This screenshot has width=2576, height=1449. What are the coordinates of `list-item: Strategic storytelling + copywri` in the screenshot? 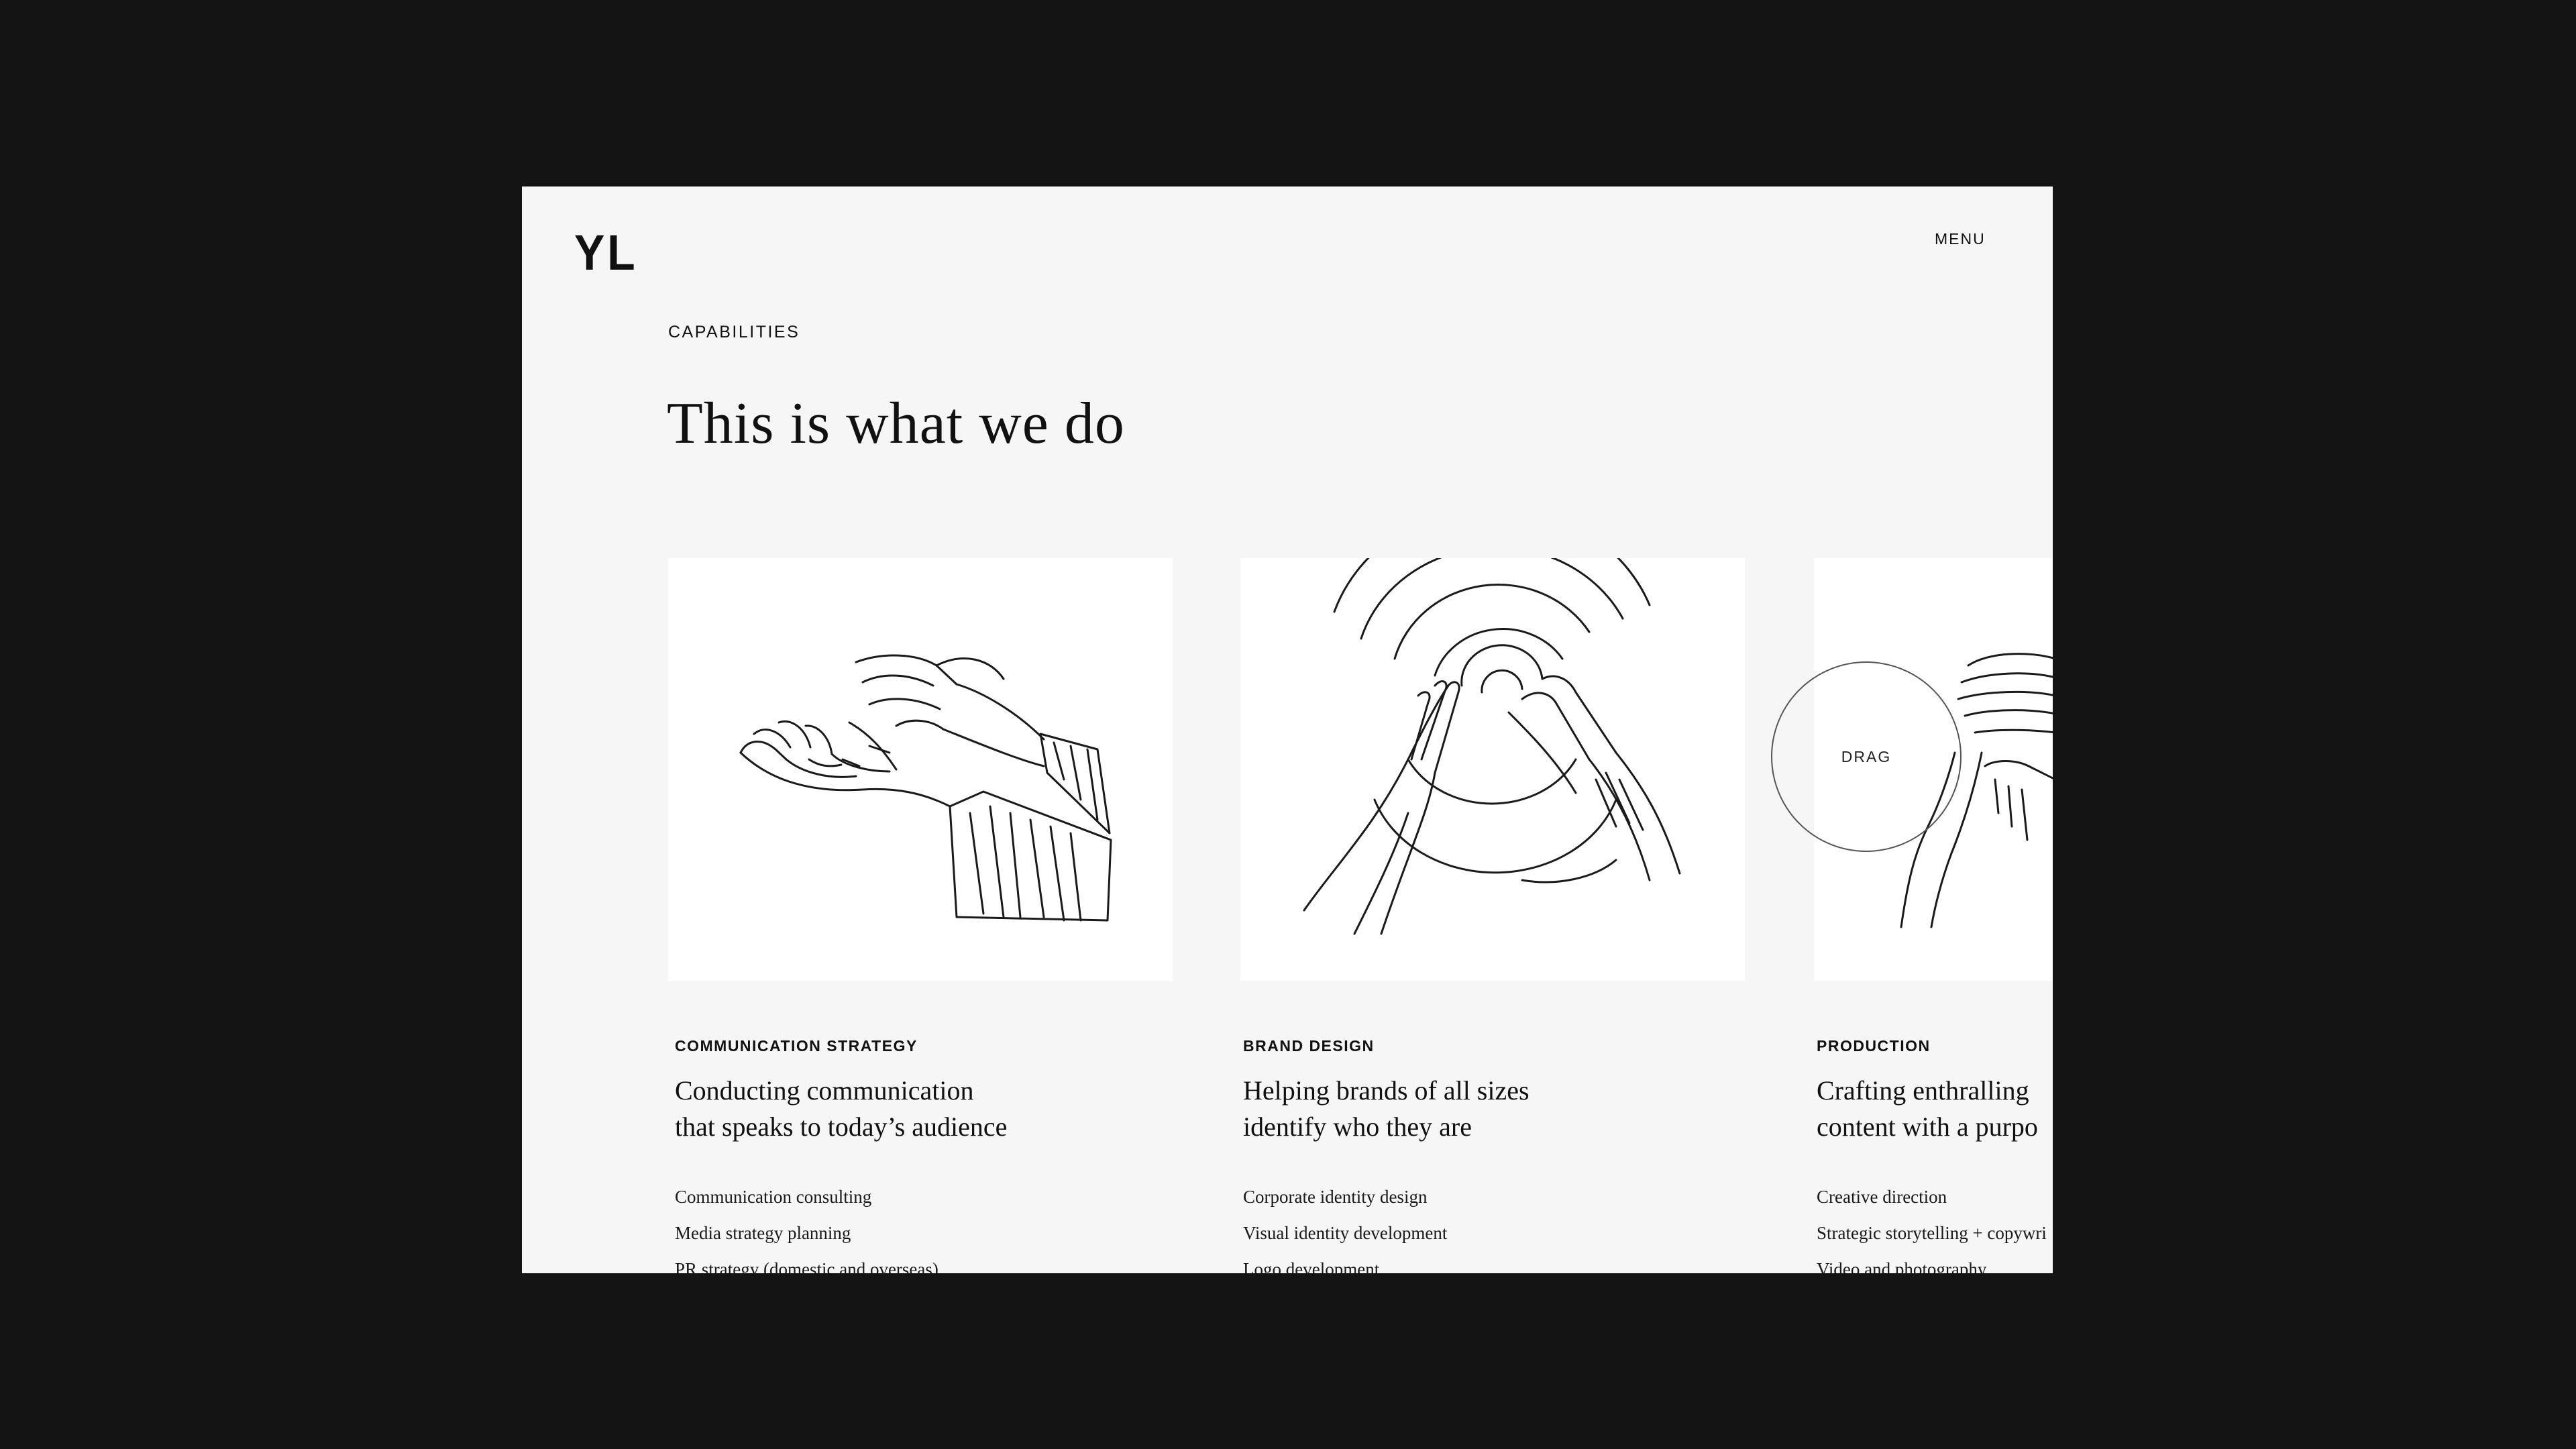 It's located at (1932, 1233).